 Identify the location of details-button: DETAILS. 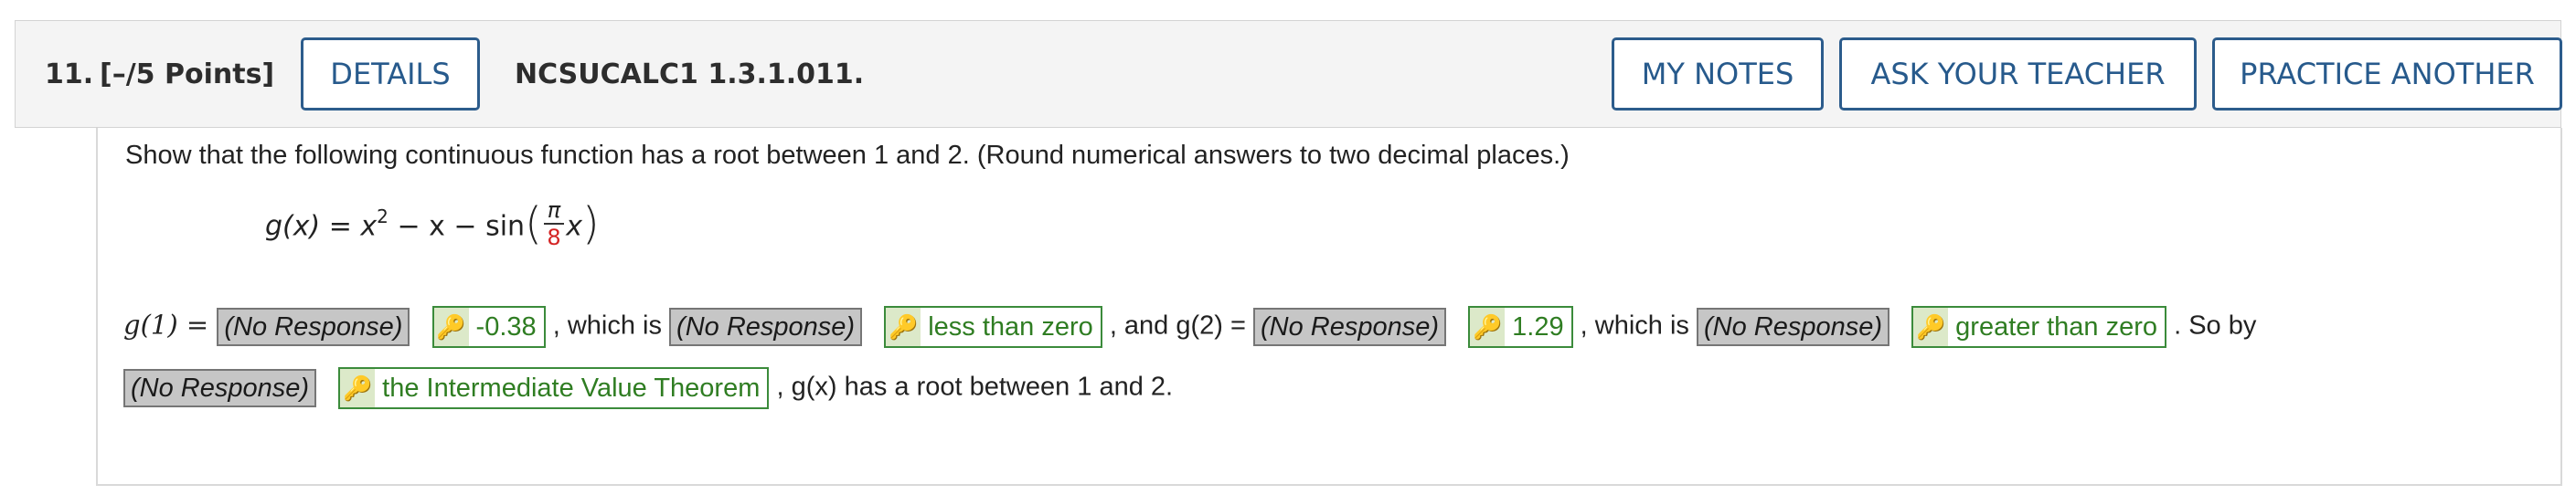
(391, 74).